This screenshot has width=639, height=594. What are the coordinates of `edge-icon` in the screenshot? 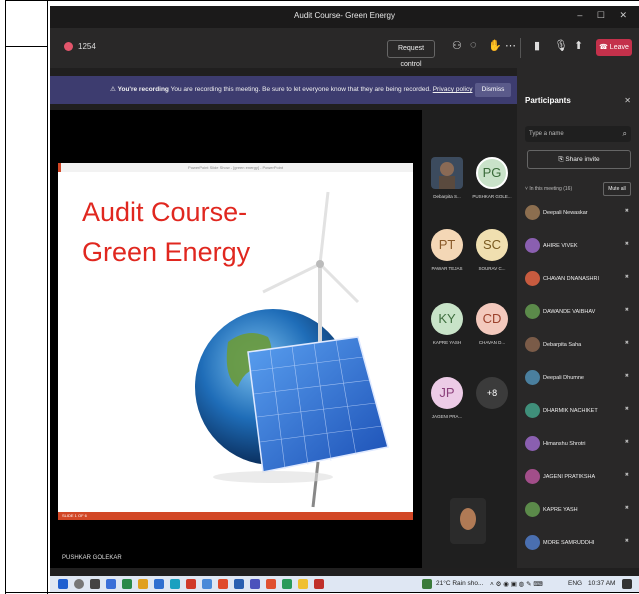 It's located at (175, 584).